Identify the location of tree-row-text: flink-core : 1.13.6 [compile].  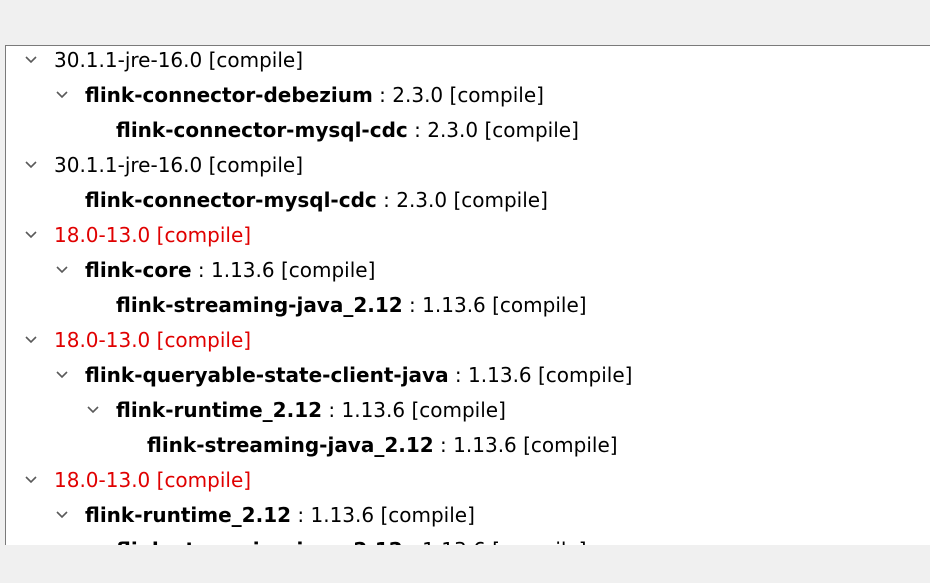
(230, 270).